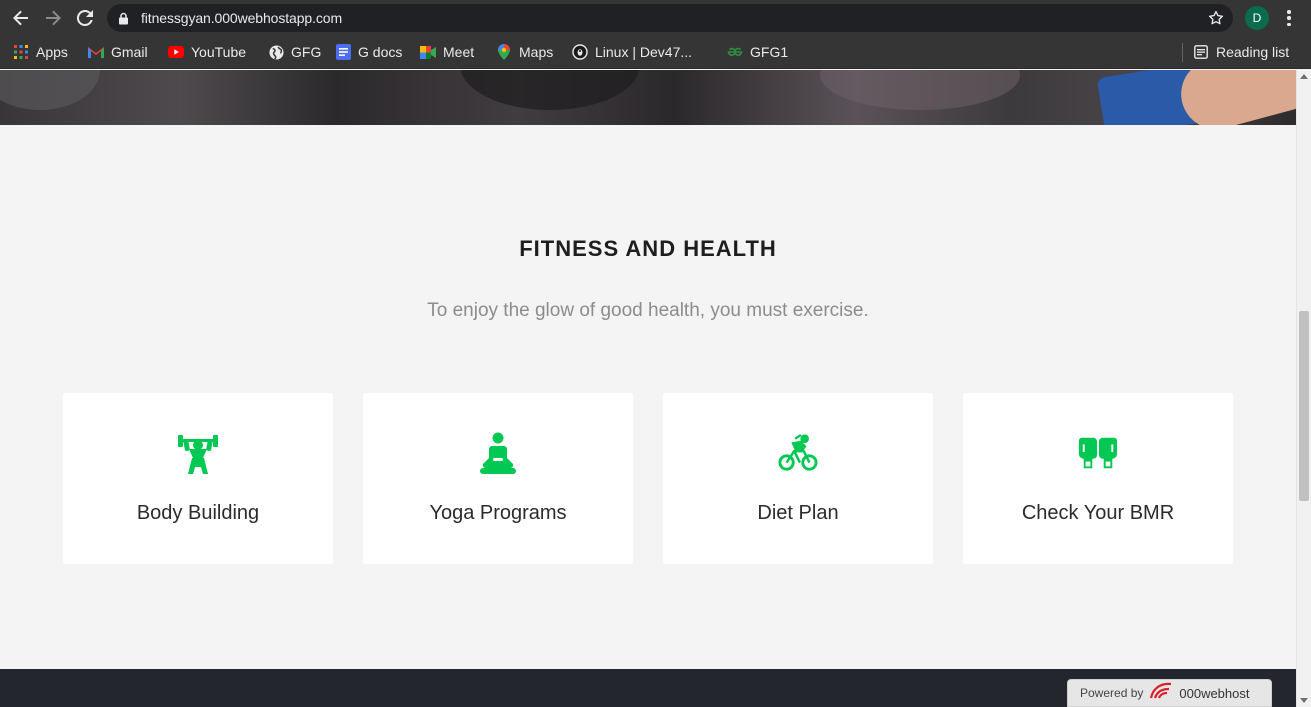 The height and width of the screenshot is (707, 1311). Describe the element at coordinates (798, 513) in the screenshot. I see `card-label: Diet Plan` at that location.